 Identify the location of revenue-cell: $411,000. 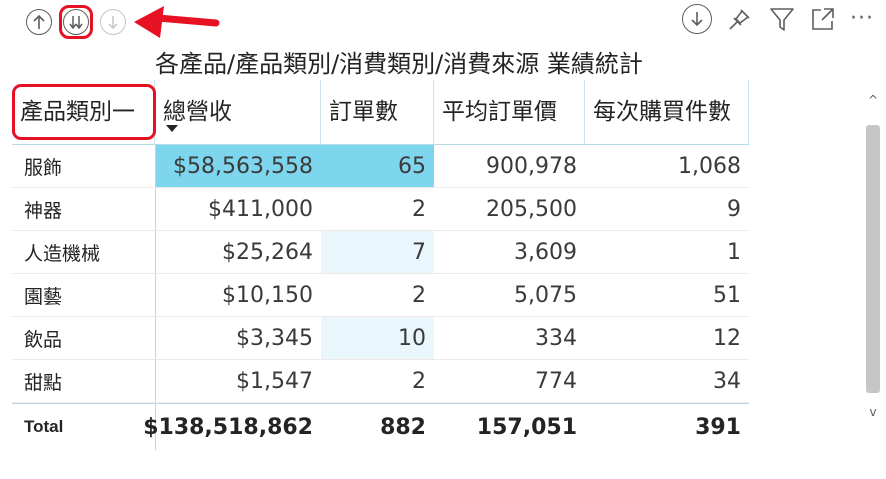
(238, 209).